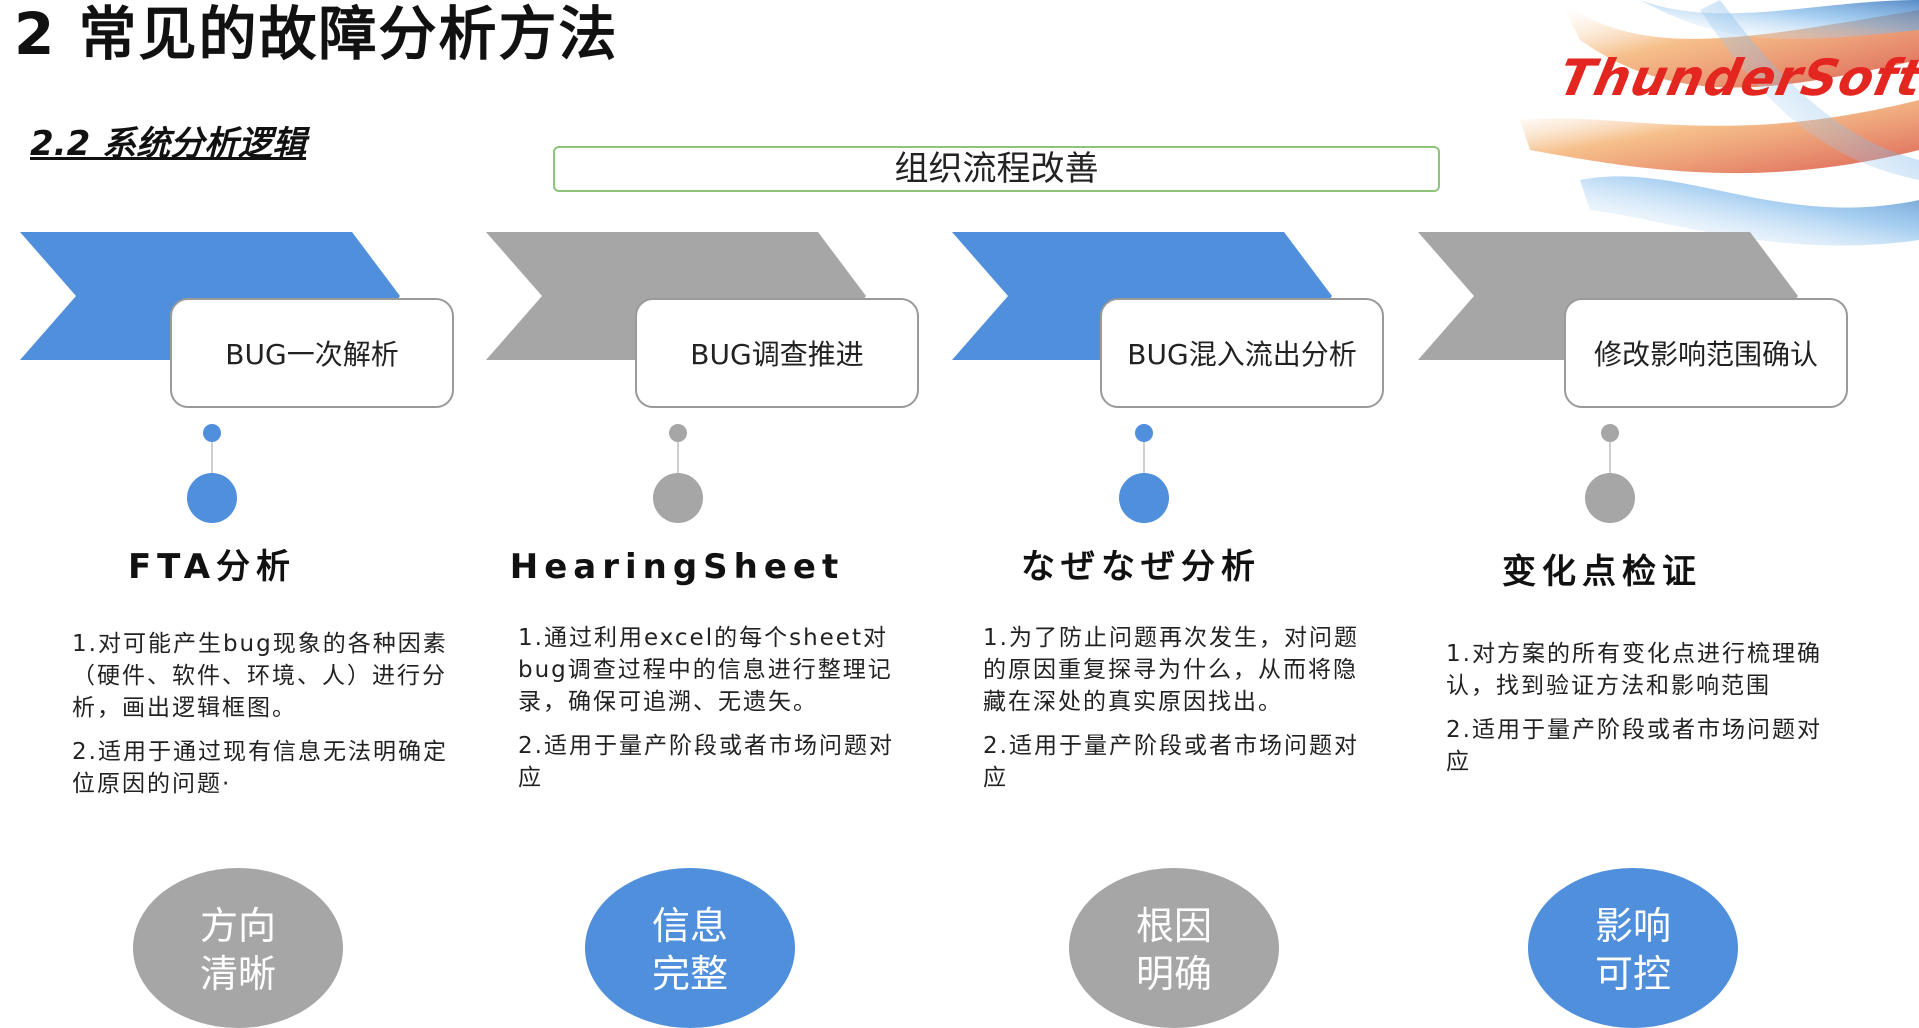 This screenshot has width=1919, height=1028. What do you see at coordinates (1719, 123) in the screenshot?
I see `logo-swirl-graphic` at bounding box center [1719, 123].